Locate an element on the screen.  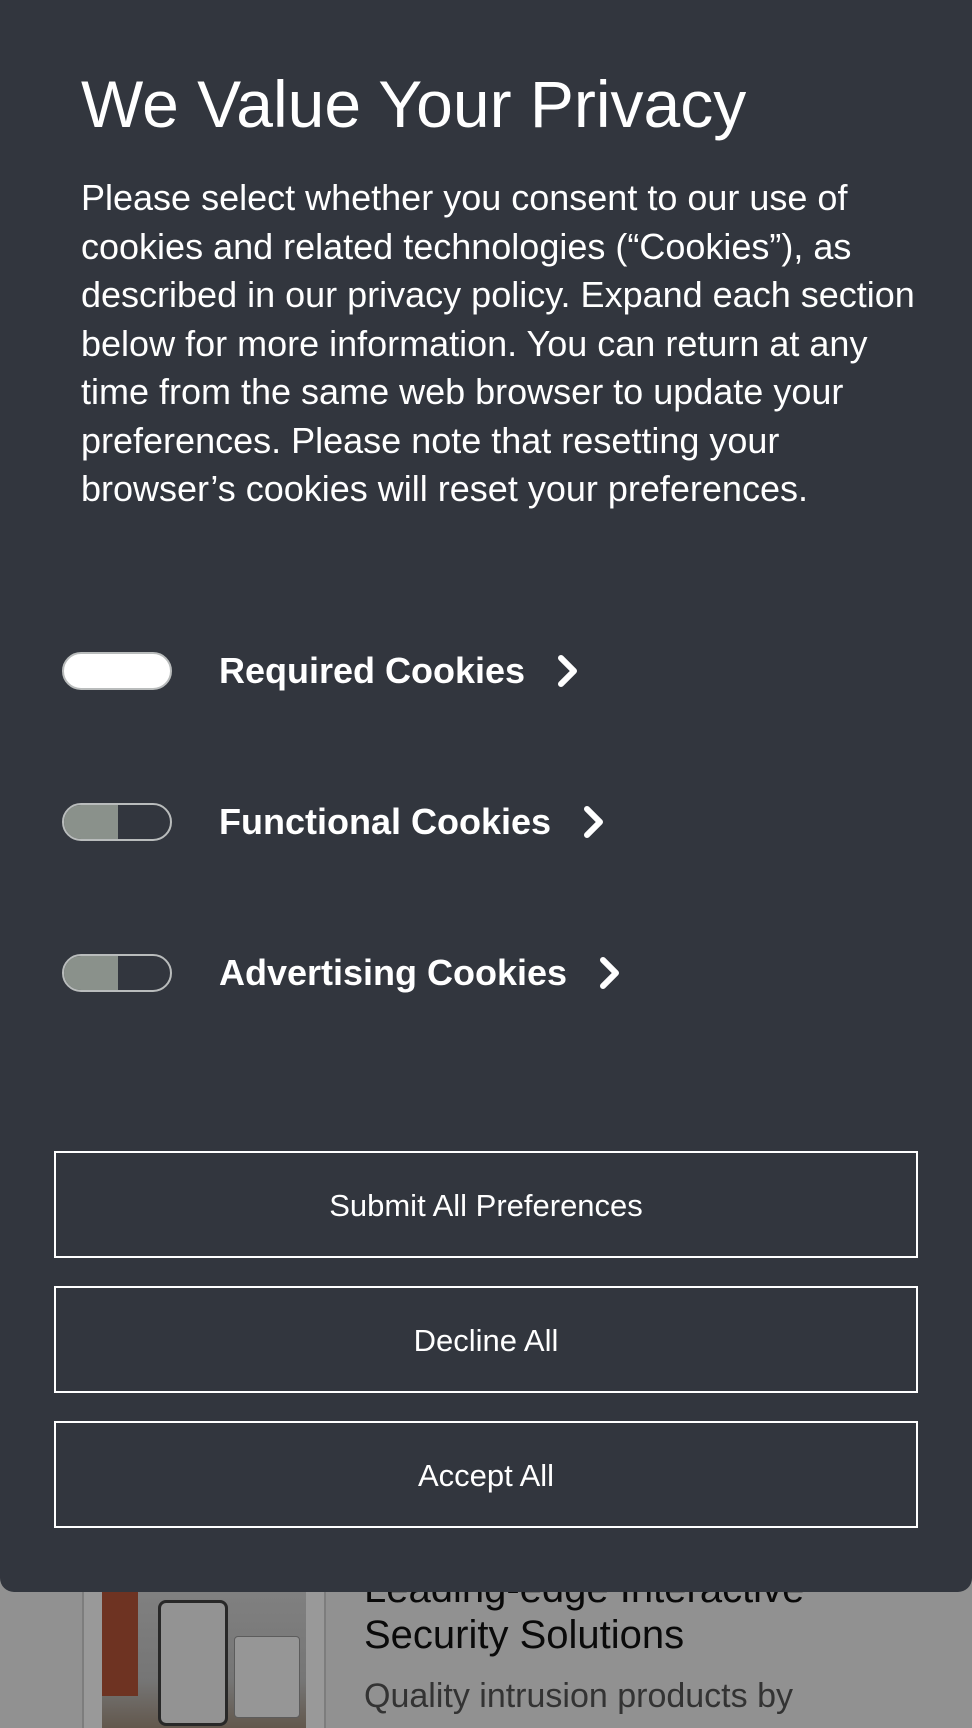
modal-title: We Value Your Privacy is located at coordinates (414, 104).